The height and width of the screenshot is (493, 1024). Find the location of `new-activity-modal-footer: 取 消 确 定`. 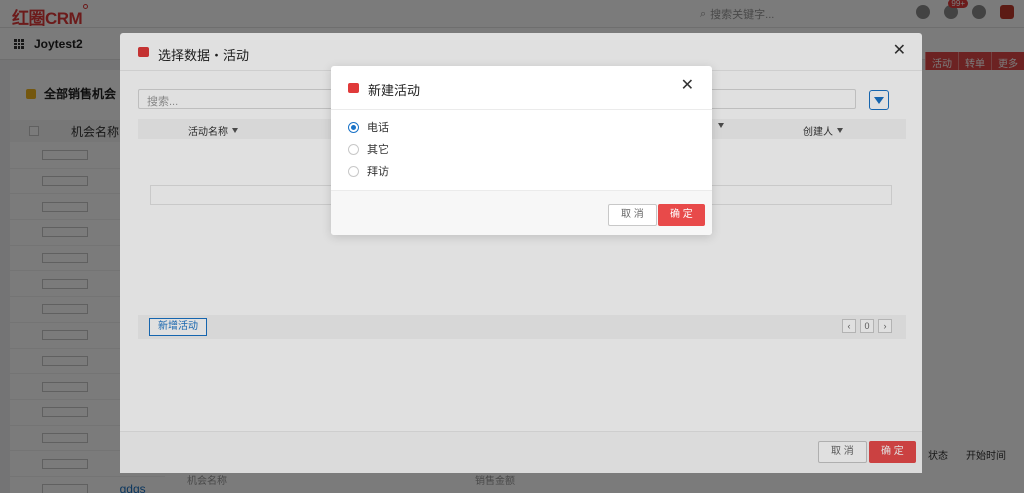

new-activity-modal-footer: 取 消 确 定 is located at coordinates (521, 212).